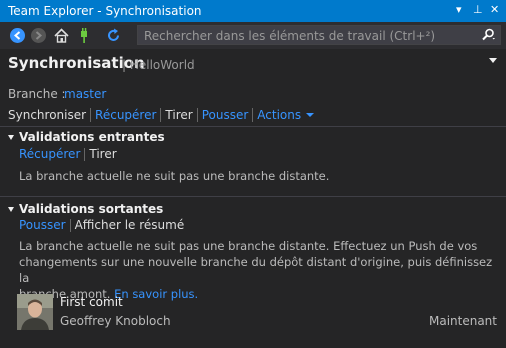 The height and width of the screenshot is (348, 506). What do you see at coordinates (38, 35) in the screenshot?
I see `forward-icon` at bounding box center [38, 35].